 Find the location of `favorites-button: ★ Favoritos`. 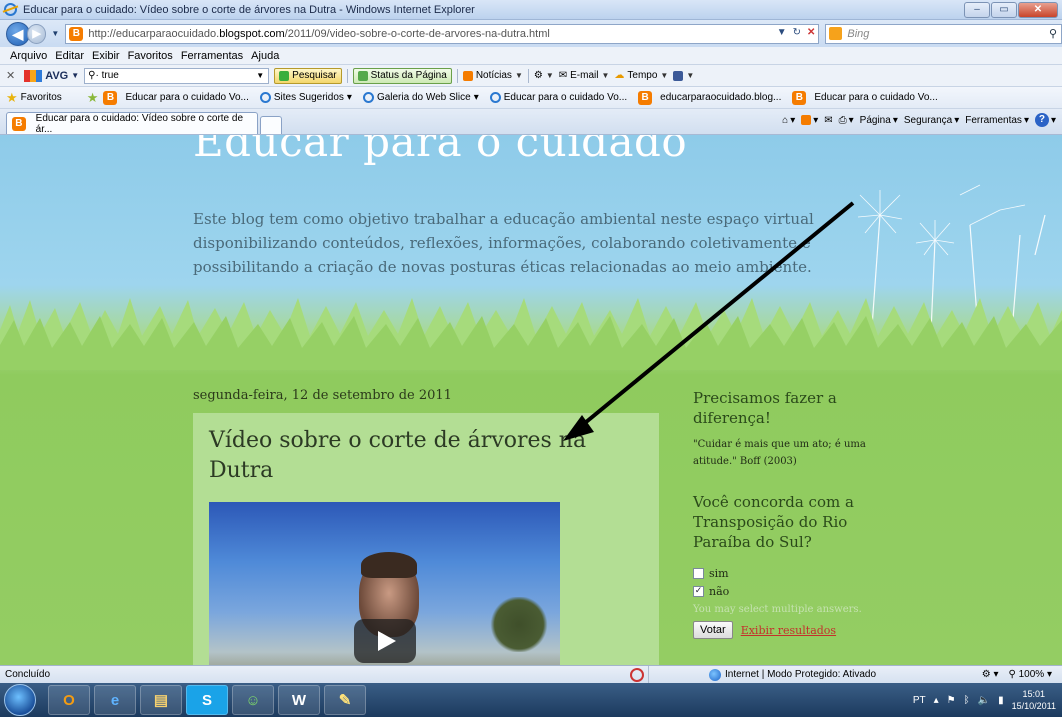

favorites-button: ★ Favoritos is located at coordinates (34, 98).